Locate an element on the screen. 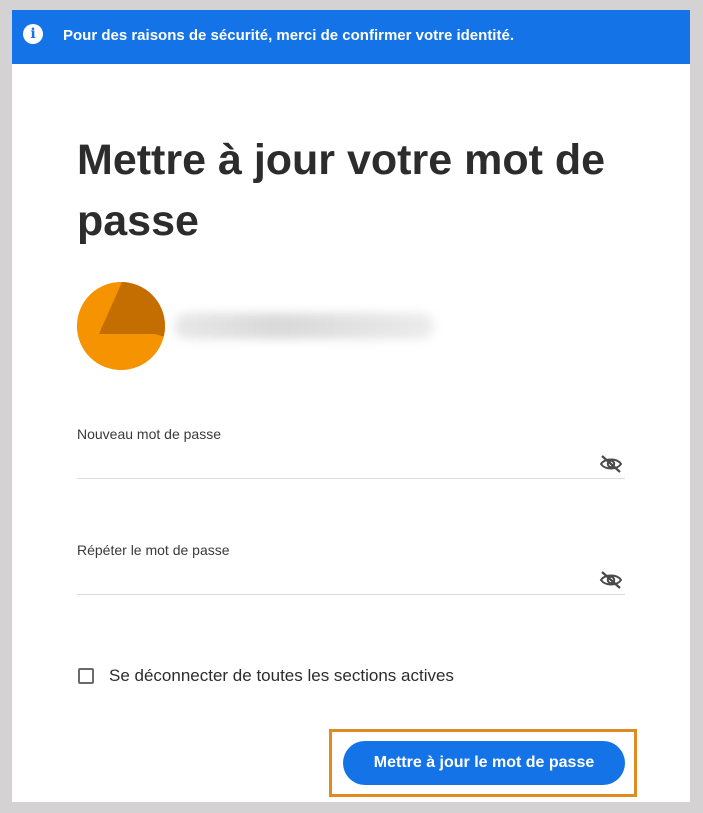 The width and height of the screenshot is (703, 813). avatar-graphic is located at coordinates (121, 326).